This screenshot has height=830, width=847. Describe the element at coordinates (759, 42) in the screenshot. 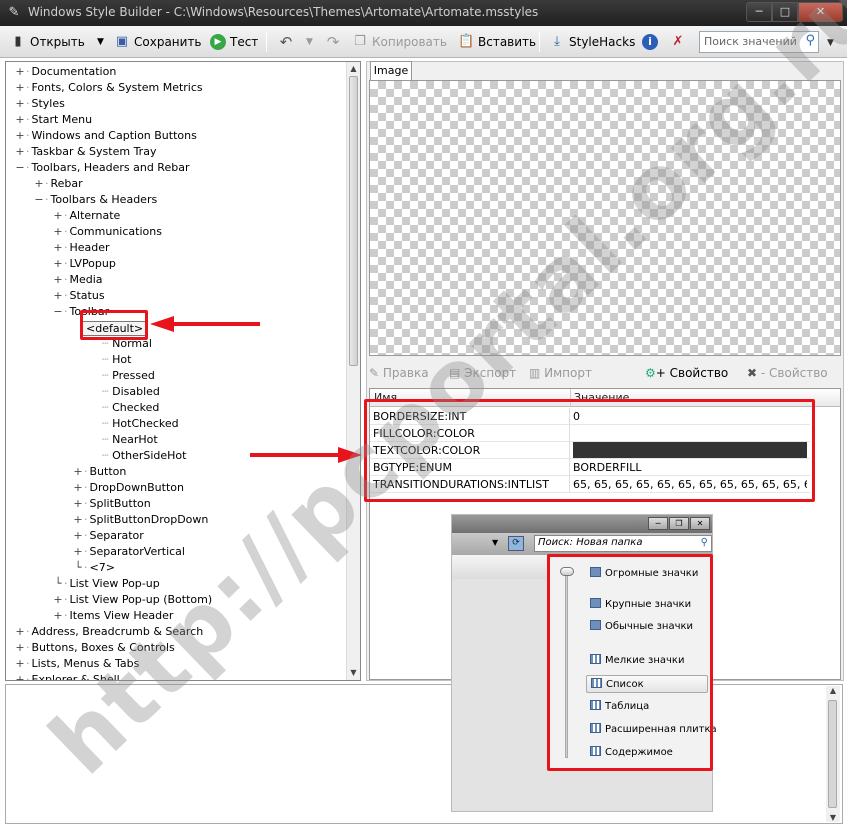

I see `search-input: Поиск значений ⚲` at that location.